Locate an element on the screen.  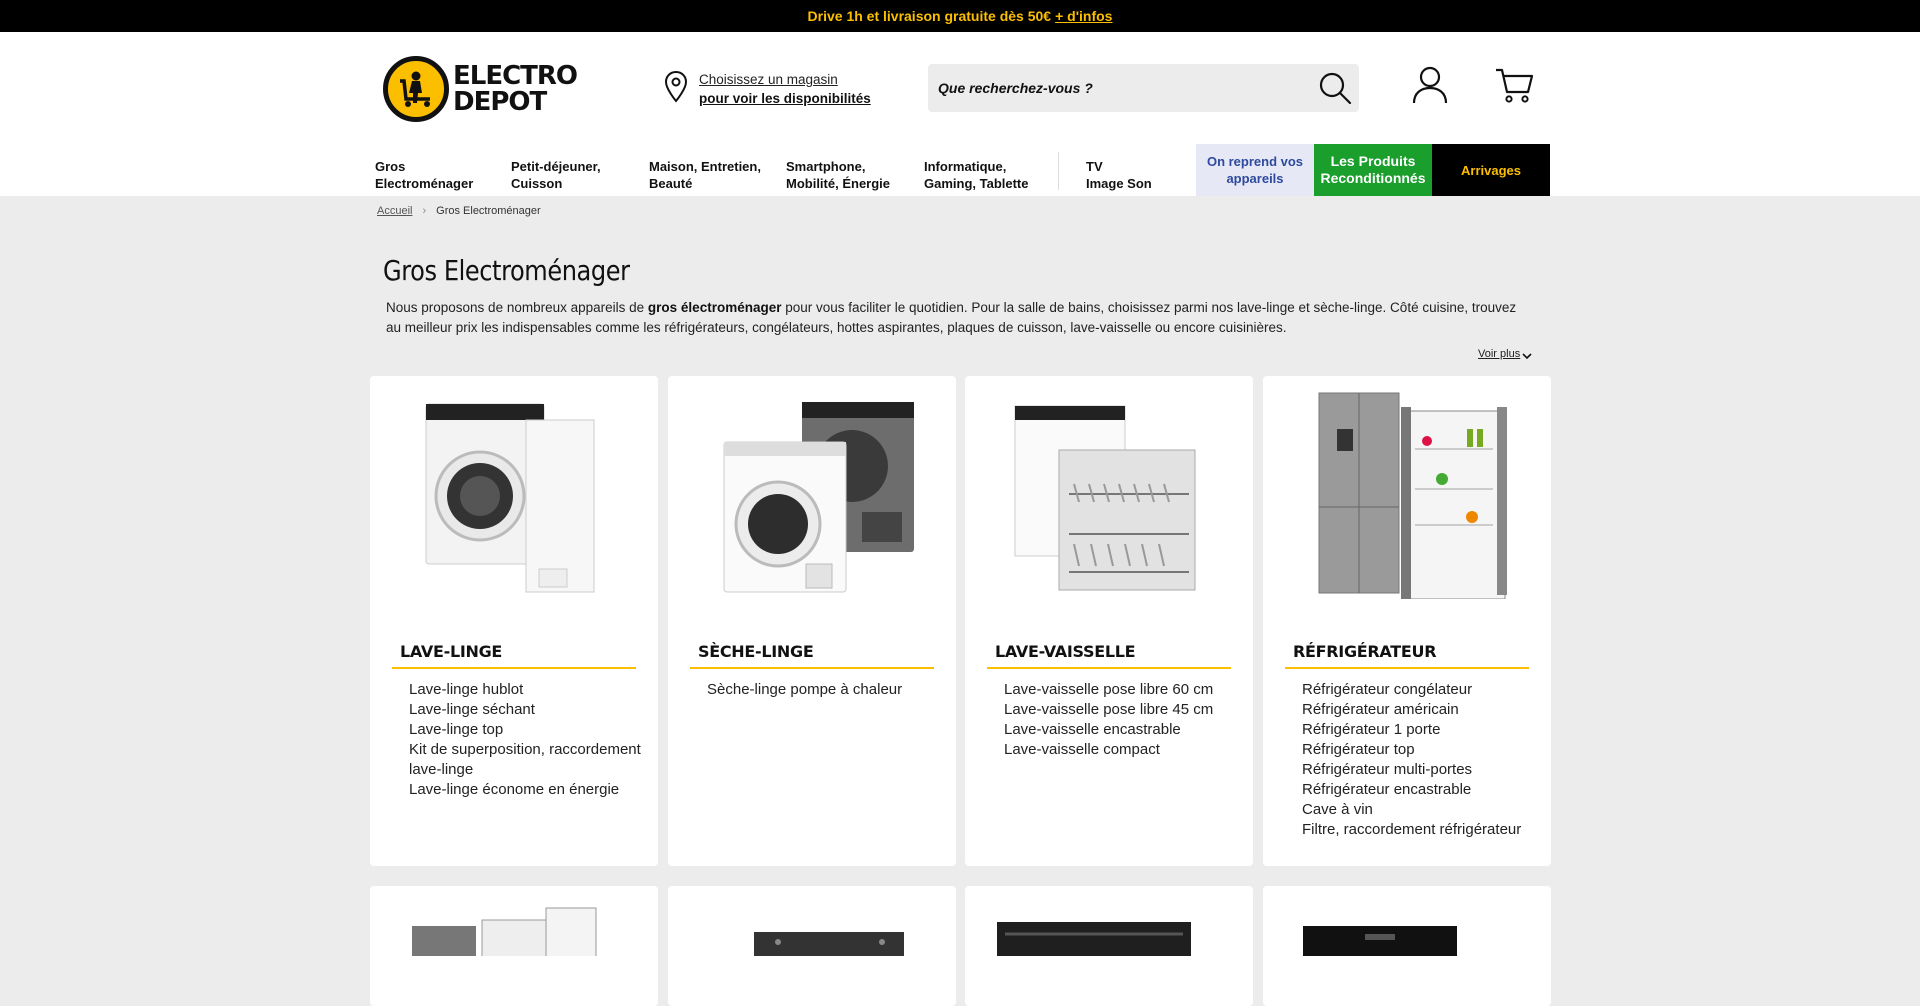
account-button is located at coordinates (1430, 87).